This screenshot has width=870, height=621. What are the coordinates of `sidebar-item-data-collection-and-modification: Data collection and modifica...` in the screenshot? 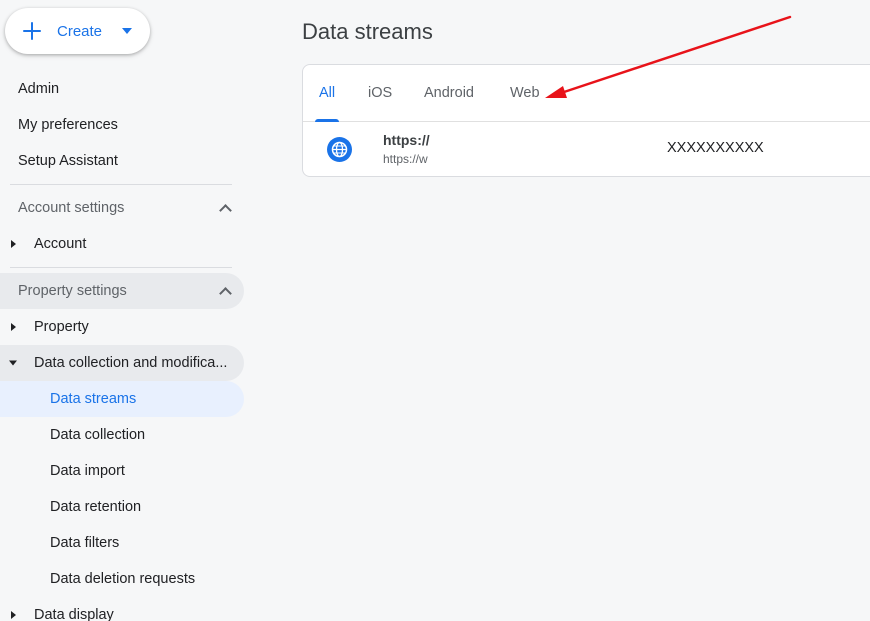 It's located at (122, 363).